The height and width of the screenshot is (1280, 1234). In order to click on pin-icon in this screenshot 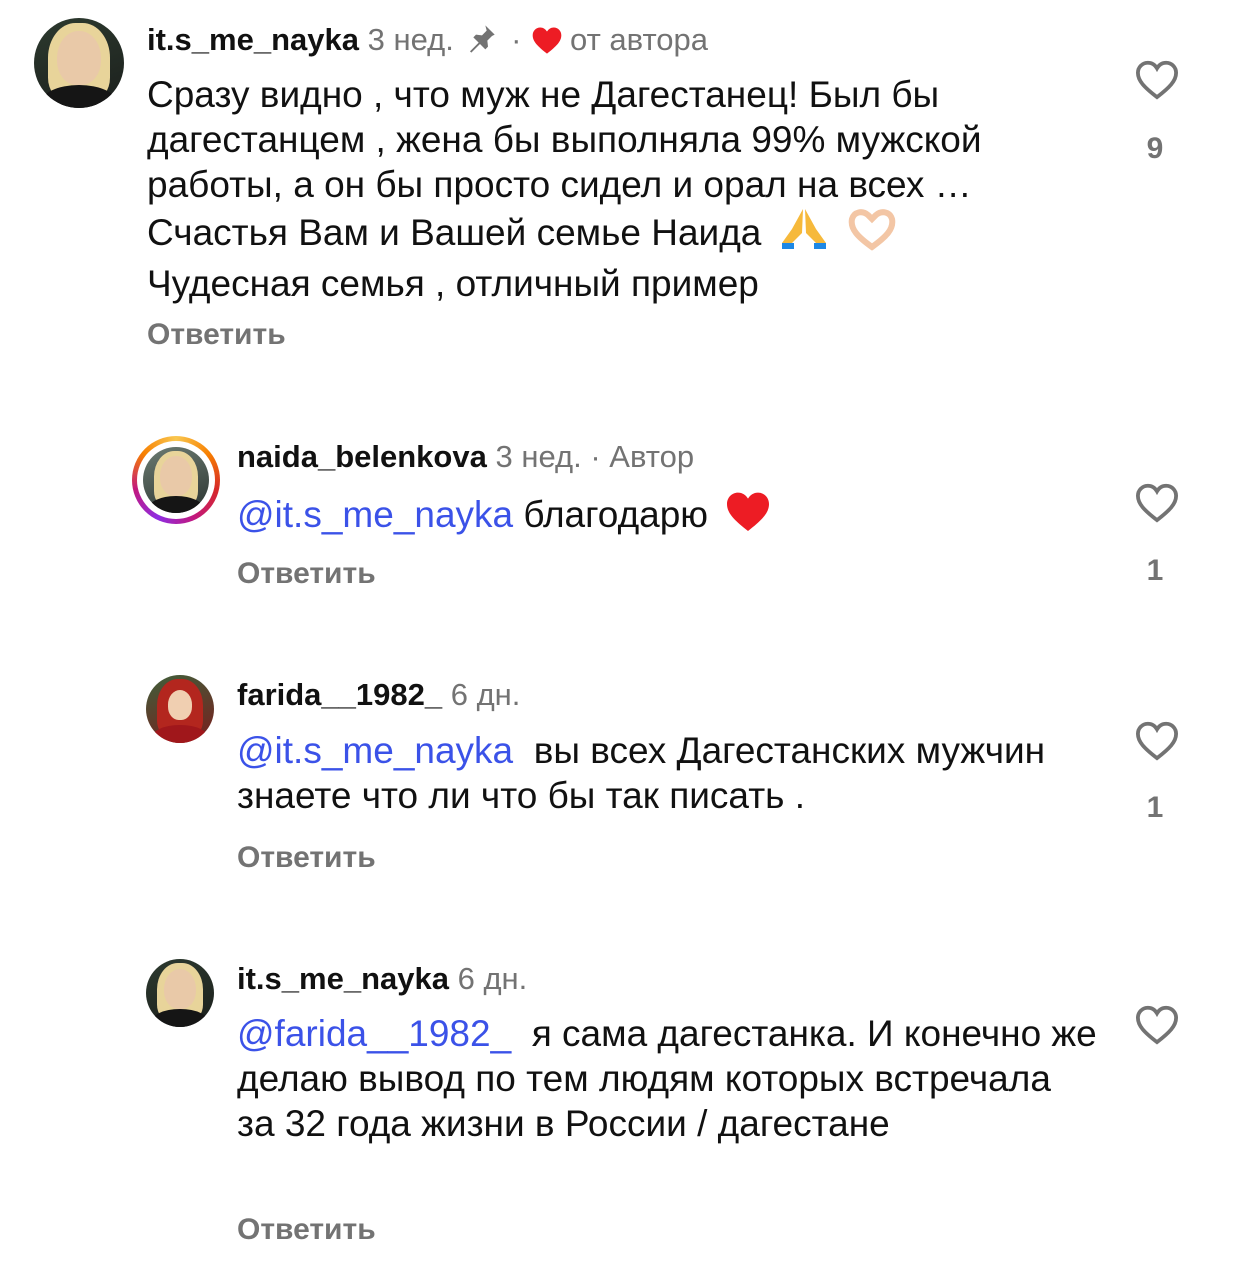, I will do `click(483, 39)`.